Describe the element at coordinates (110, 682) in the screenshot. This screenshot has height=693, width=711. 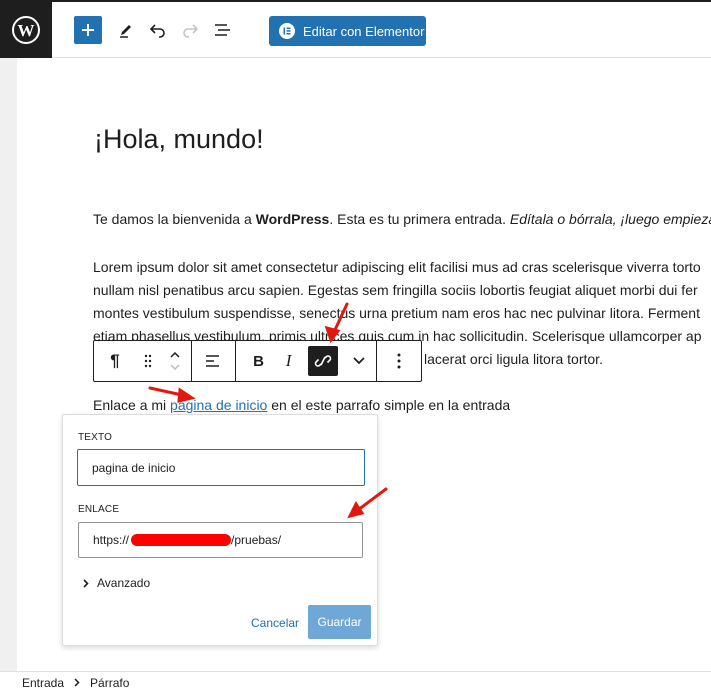
I see `breadcrumb-current: Párrafo` at that location.